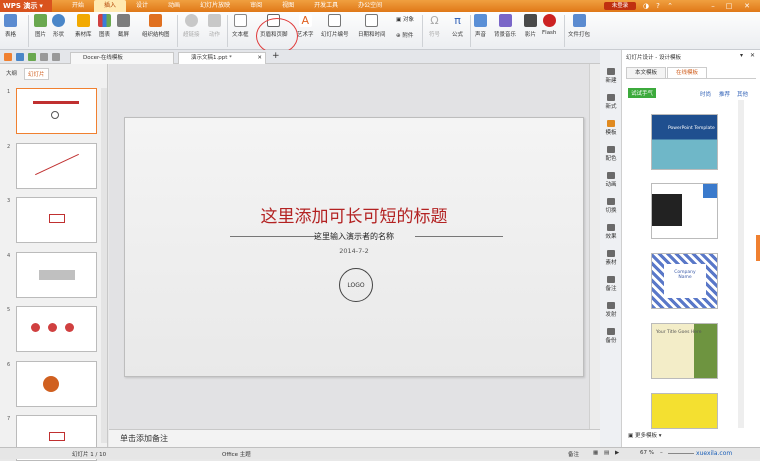 The height and width of the screenshot is (461, 760). Describe the element at coordinates (644, 435) in the screenshot. I see `more-templates-button: ▣ 更多模板 ▾` at that location.